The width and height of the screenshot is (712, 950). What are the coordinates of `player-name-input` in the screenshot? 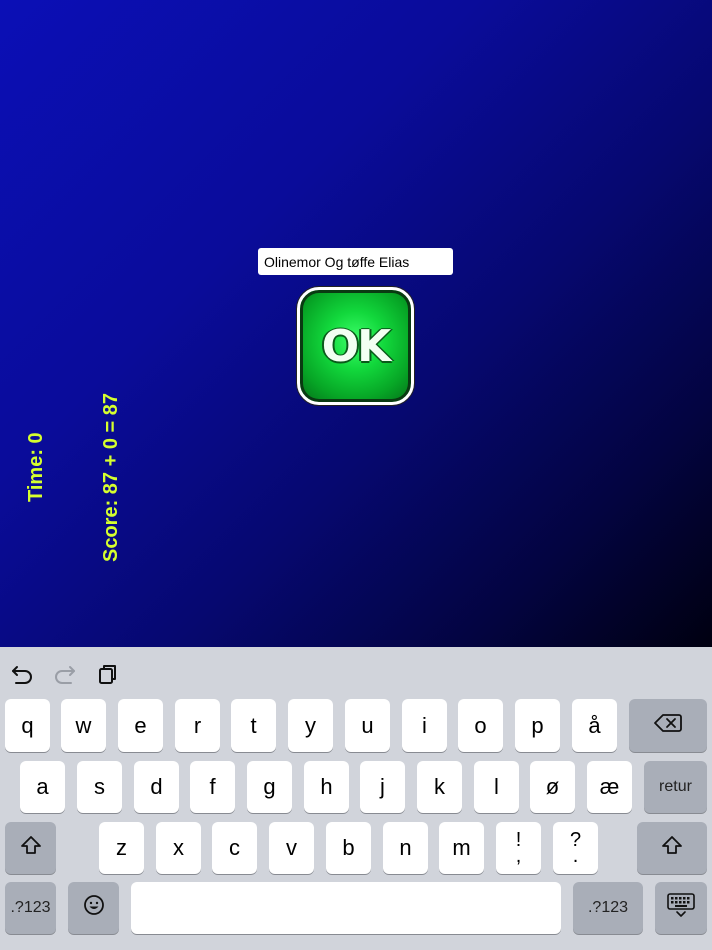 It's located at (355, 261).